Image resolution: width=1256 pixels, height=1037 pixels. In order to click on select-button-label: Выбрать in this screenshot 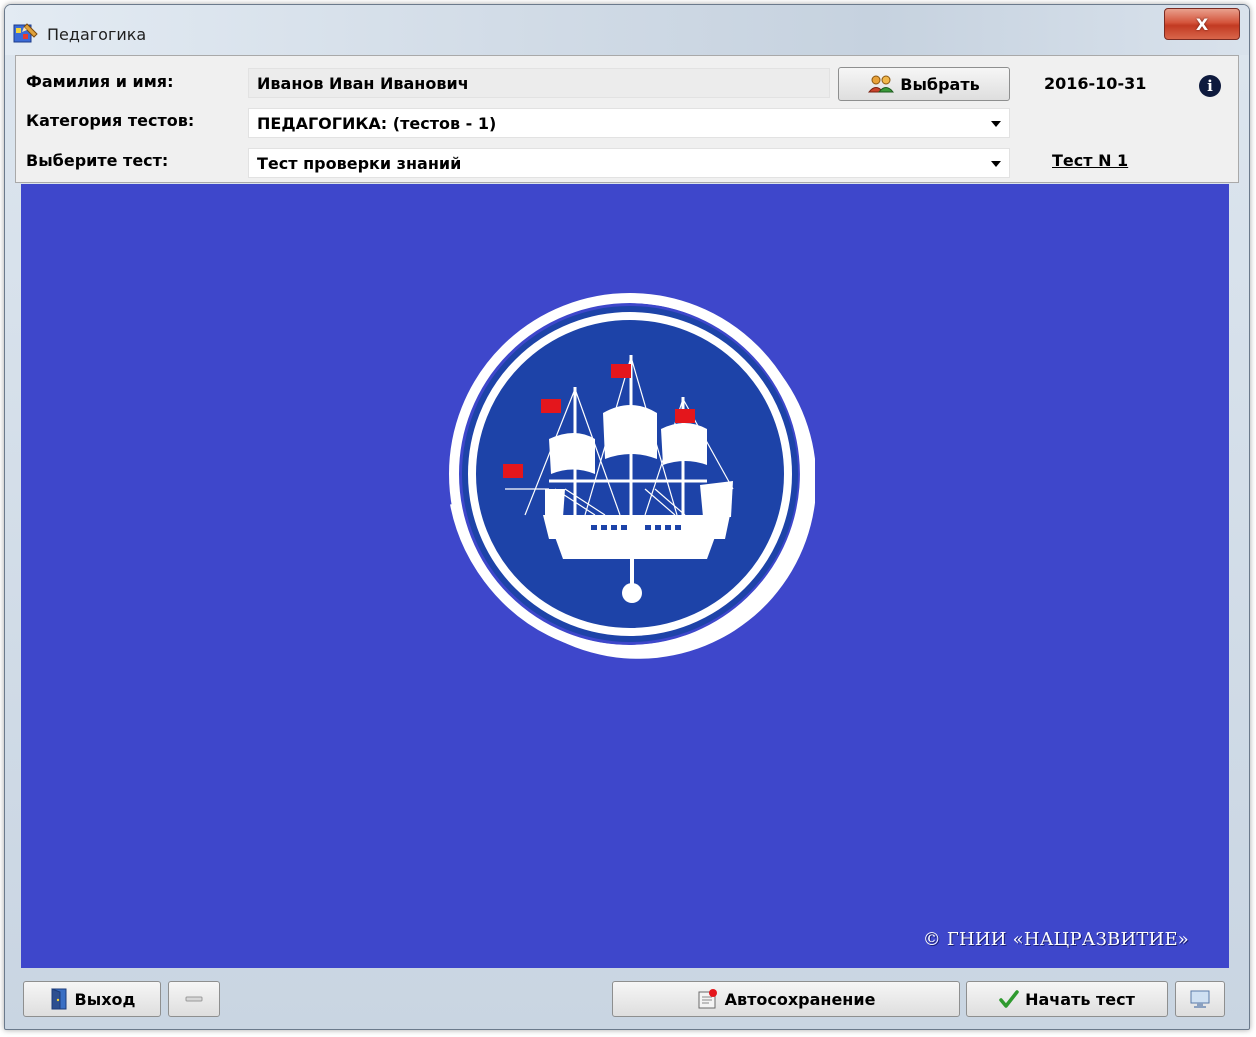, I will do `click(940, 84)`.